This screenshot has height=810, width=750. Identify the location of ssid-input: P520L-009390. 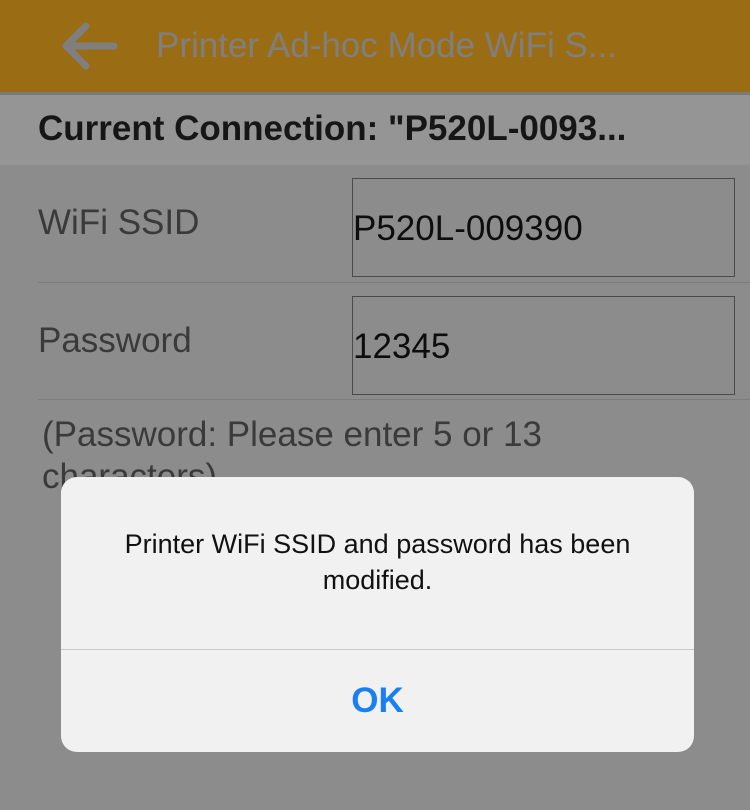
(543, 227).